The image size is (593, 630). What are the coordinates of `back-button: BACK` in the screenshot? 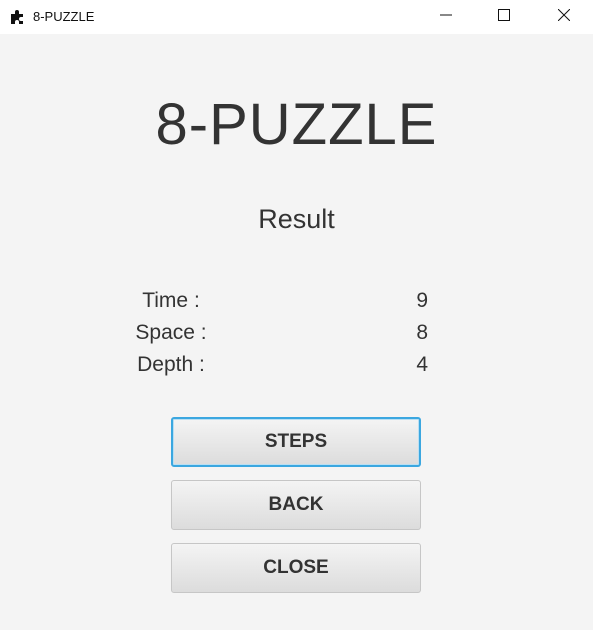 It's located at (296, 505).